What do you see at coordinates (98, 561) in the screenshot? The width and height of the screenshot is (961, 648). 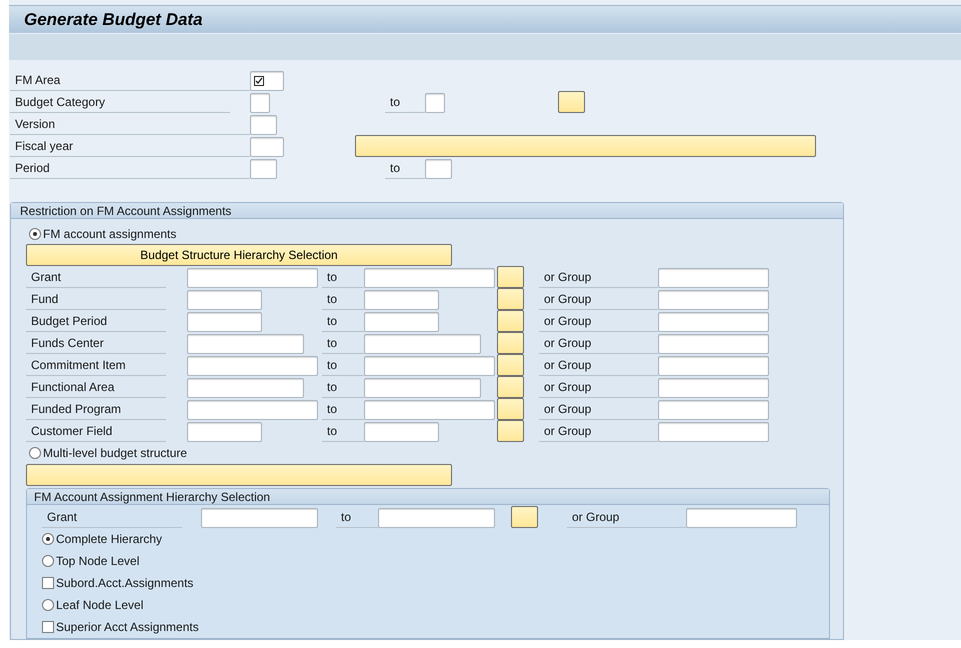 I see `option-label: Top Node Level` at bounding box center [98, 561].